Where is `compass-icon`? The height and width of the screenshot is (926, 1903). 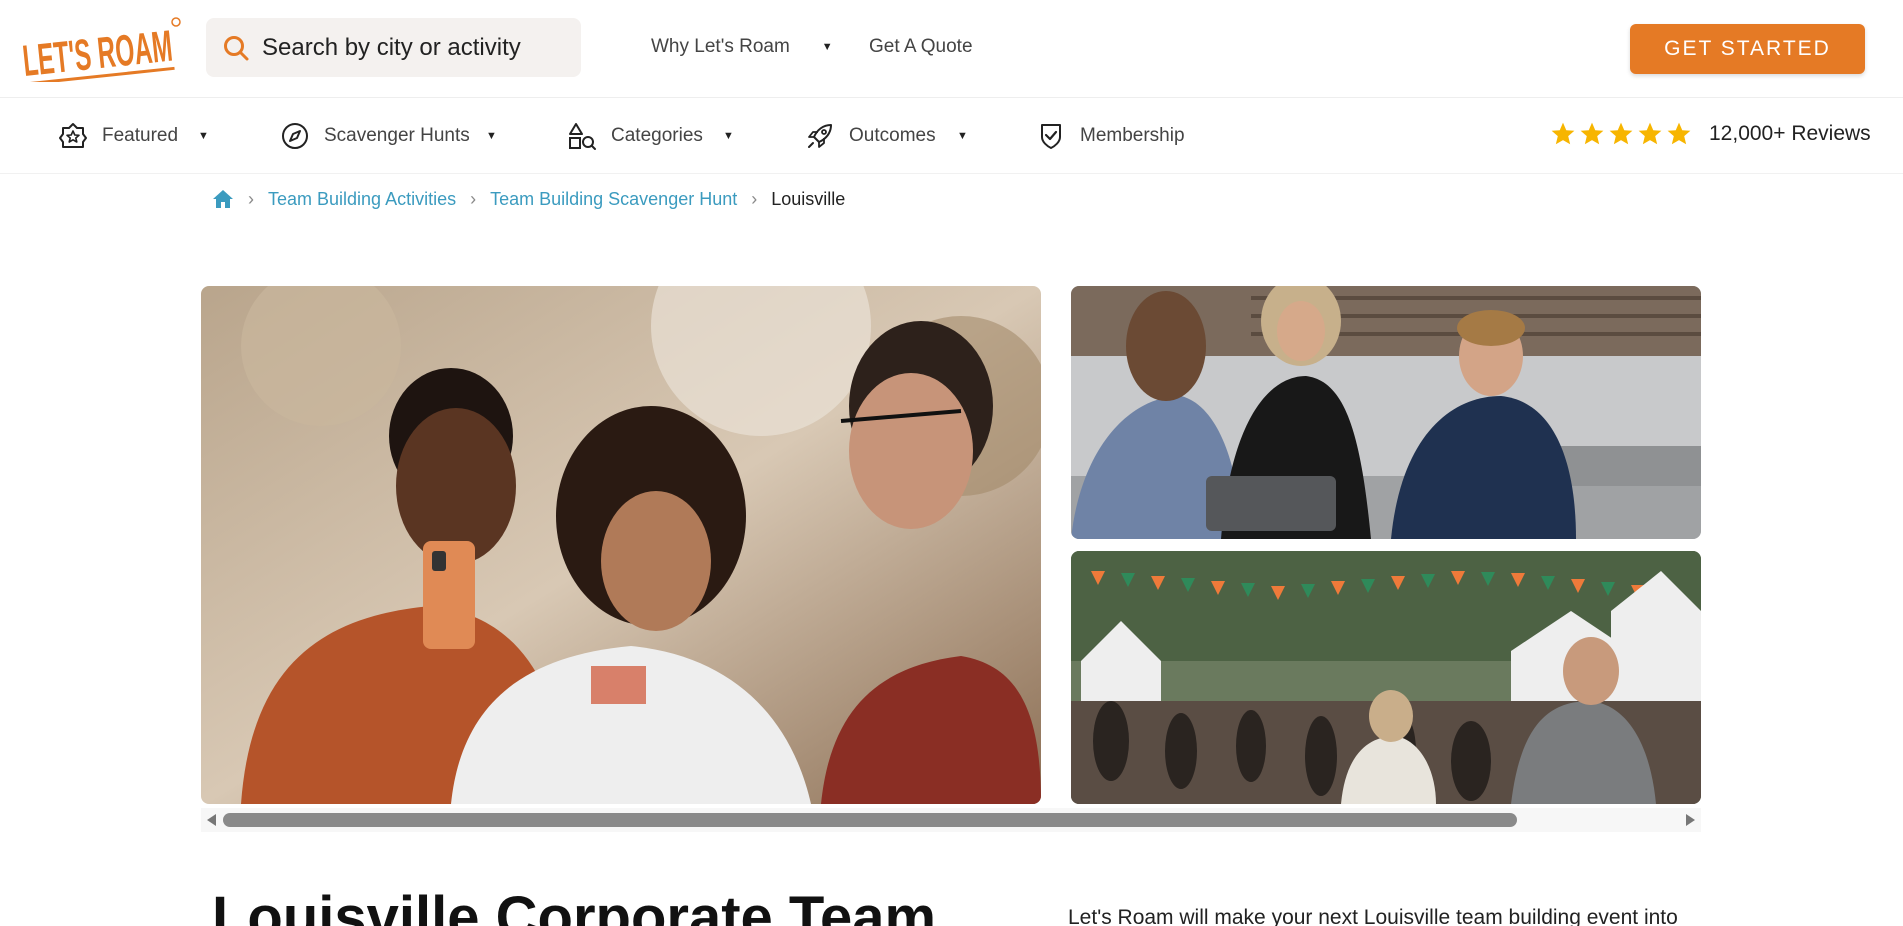 compass-icon is located at coordinates (295, 136).